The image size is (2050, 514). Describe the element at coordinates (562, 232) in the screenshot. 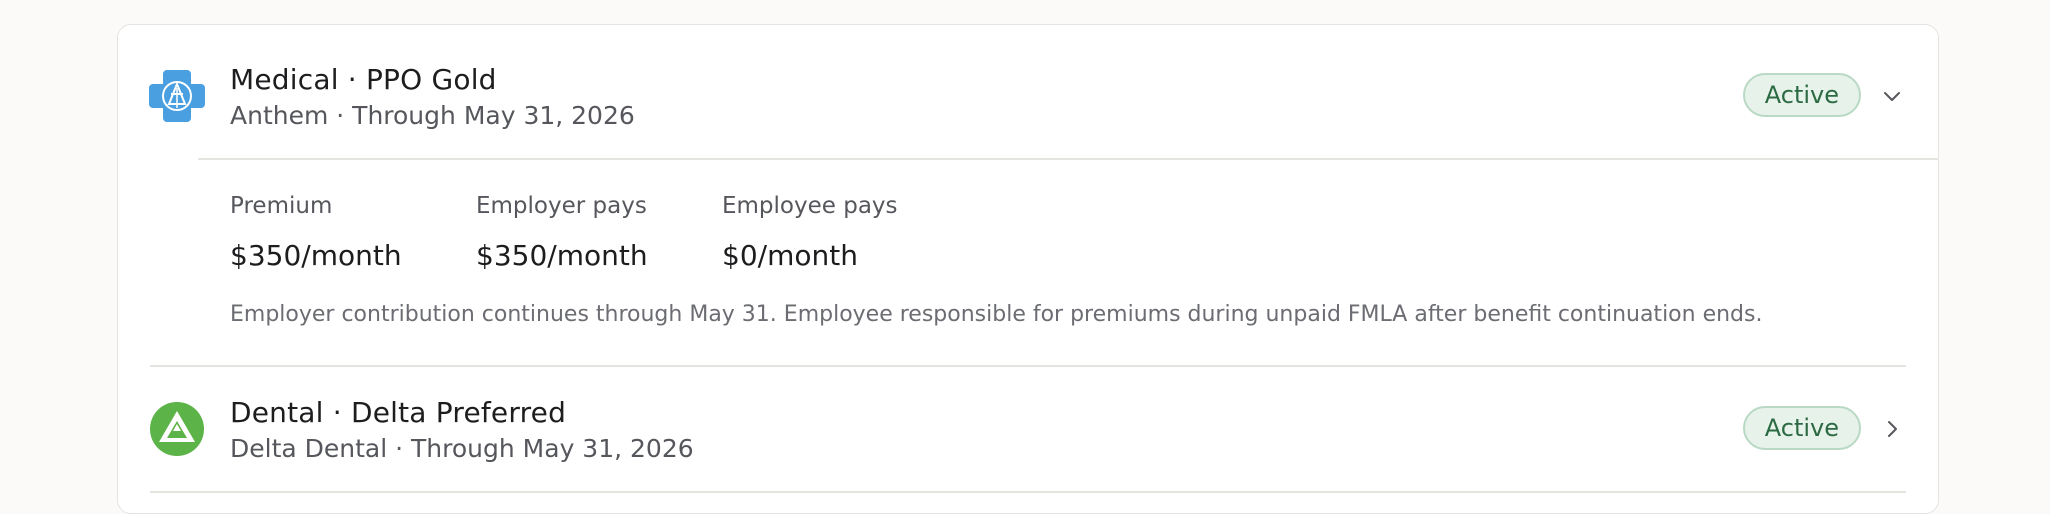

I see `employer-pays-metric: Employer pays $350/month` at that location.